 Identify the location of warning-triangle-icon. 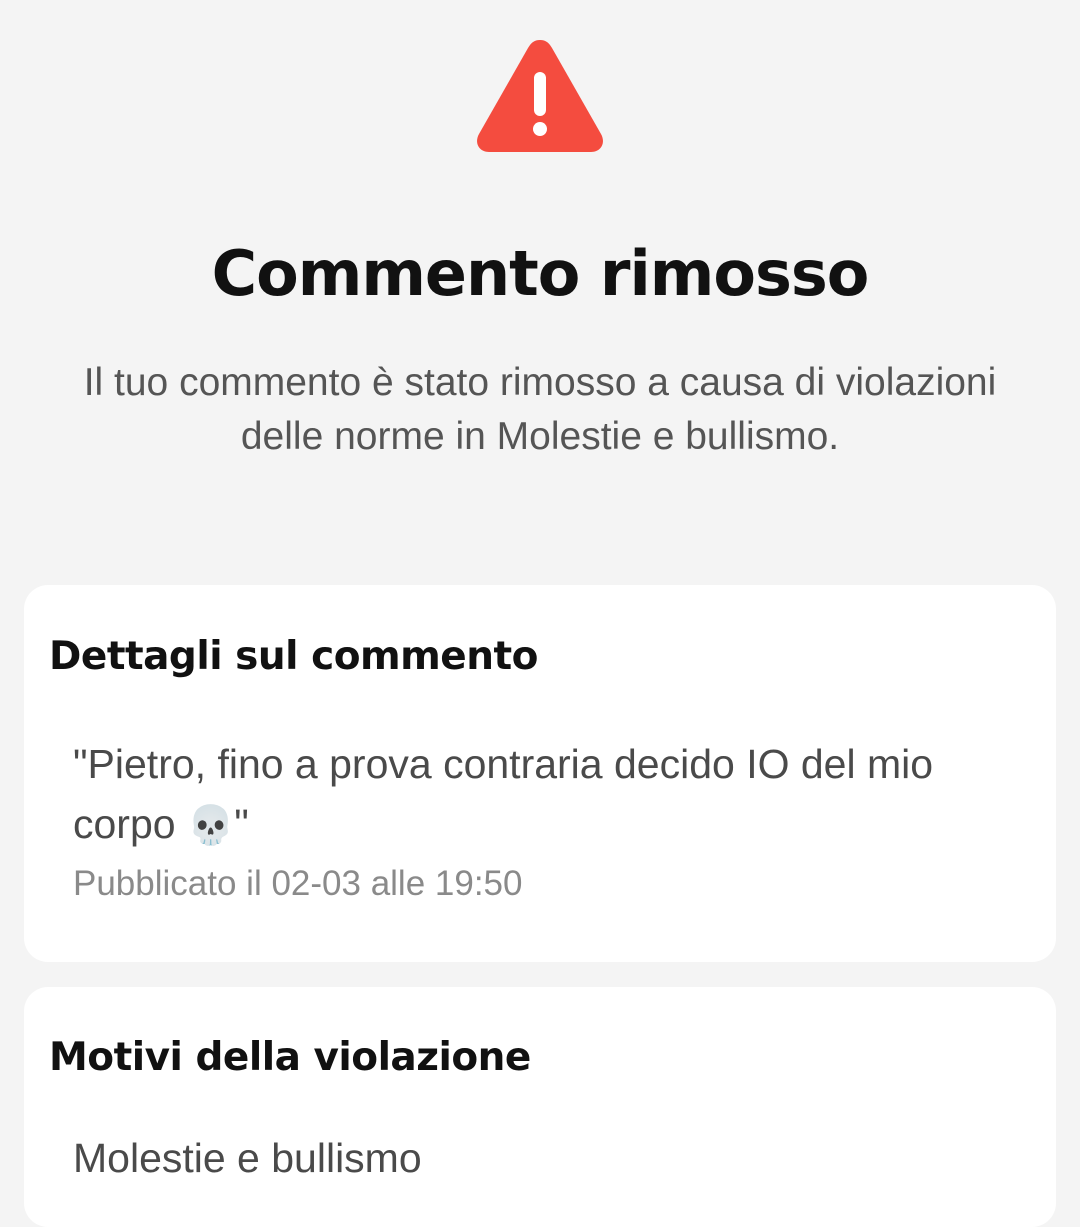
(540, 96).